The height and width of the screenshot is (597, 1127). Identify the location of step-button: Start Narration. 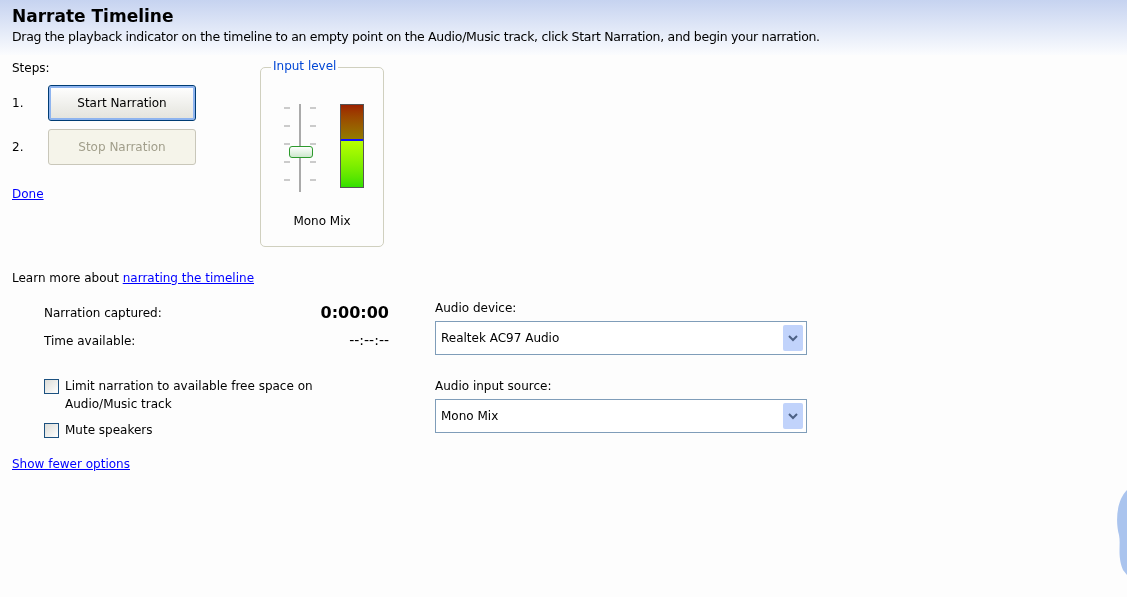
(122, 102).